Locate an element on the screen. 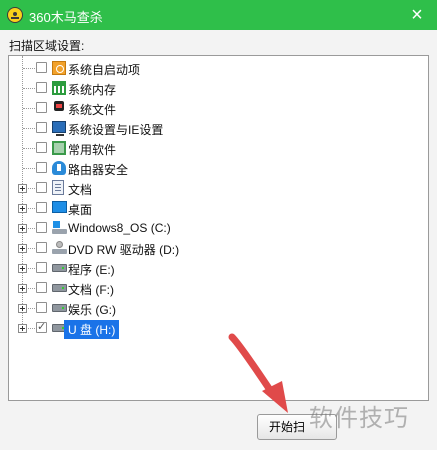  tree-item-label: 常用软件 is located at coordinates (92, 150).